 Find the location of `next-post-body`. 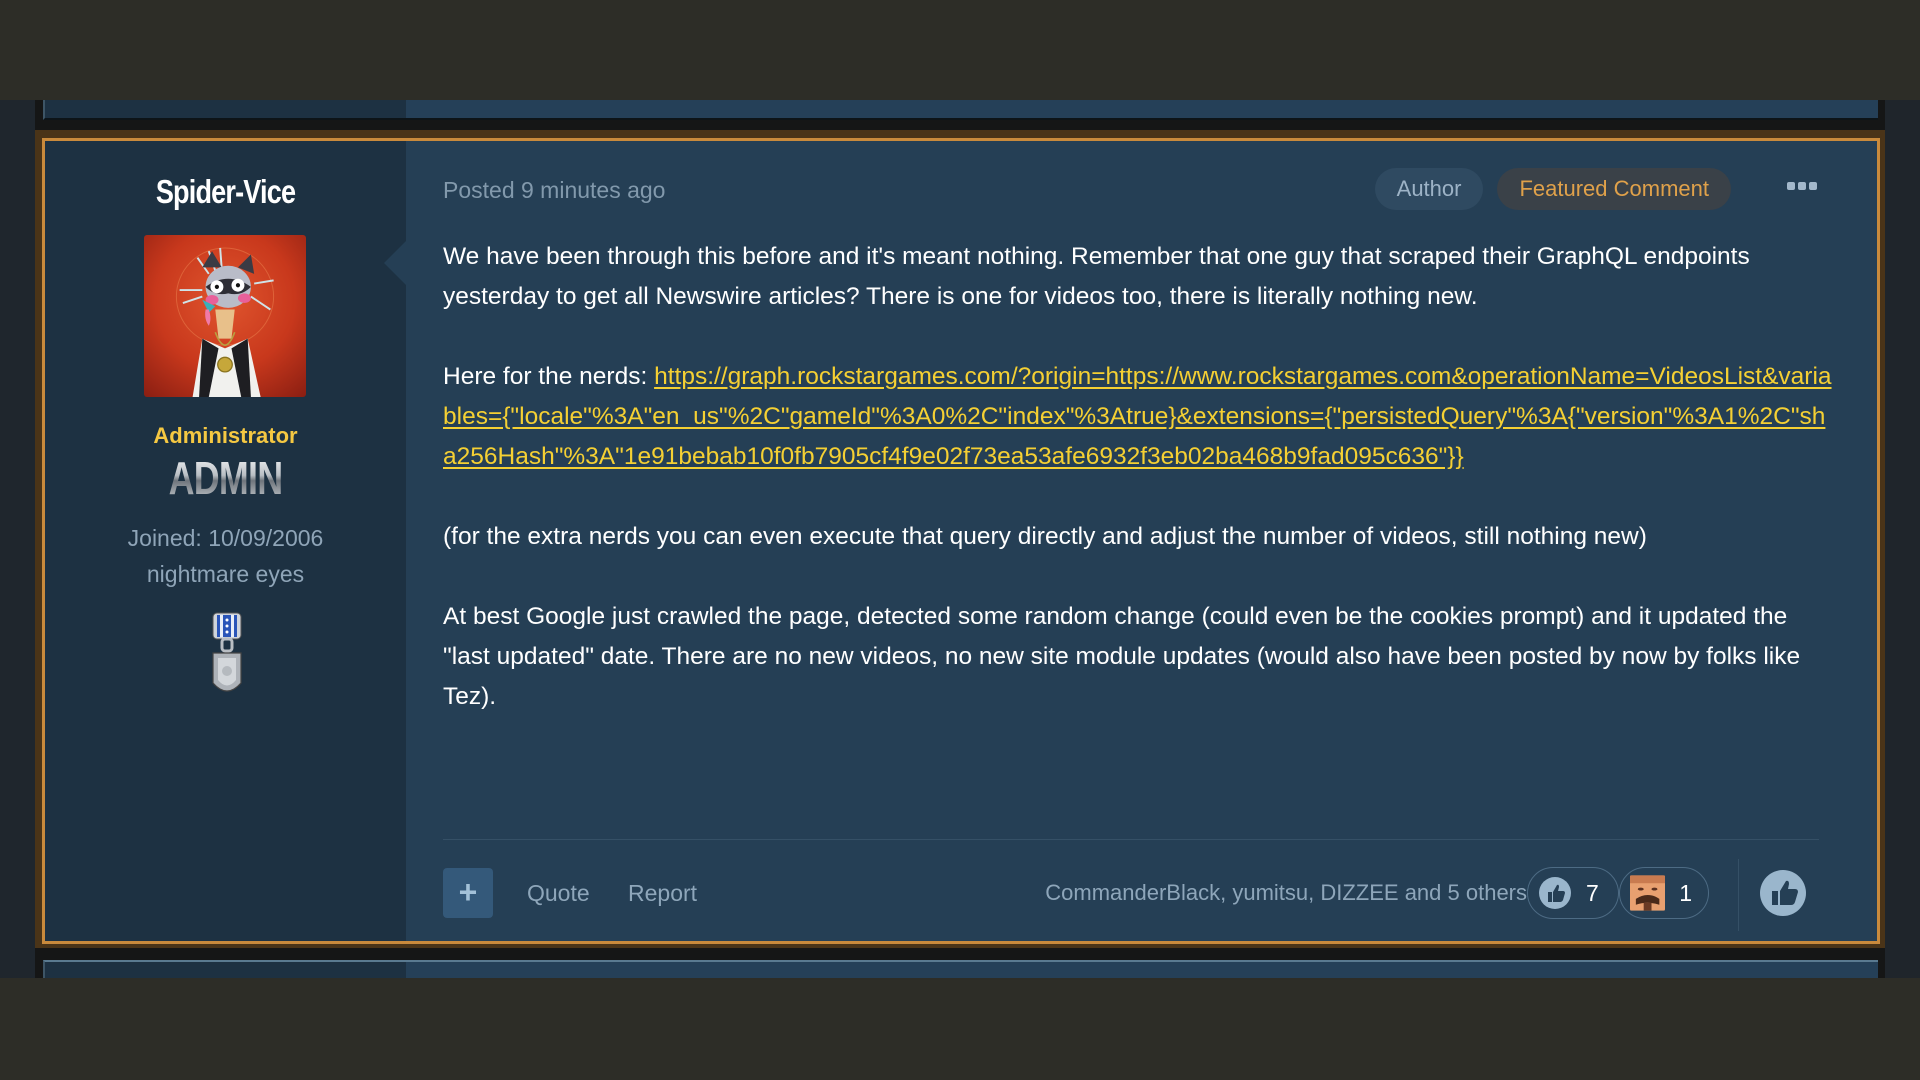

next-post-body is located at coordinates (1142, 970).